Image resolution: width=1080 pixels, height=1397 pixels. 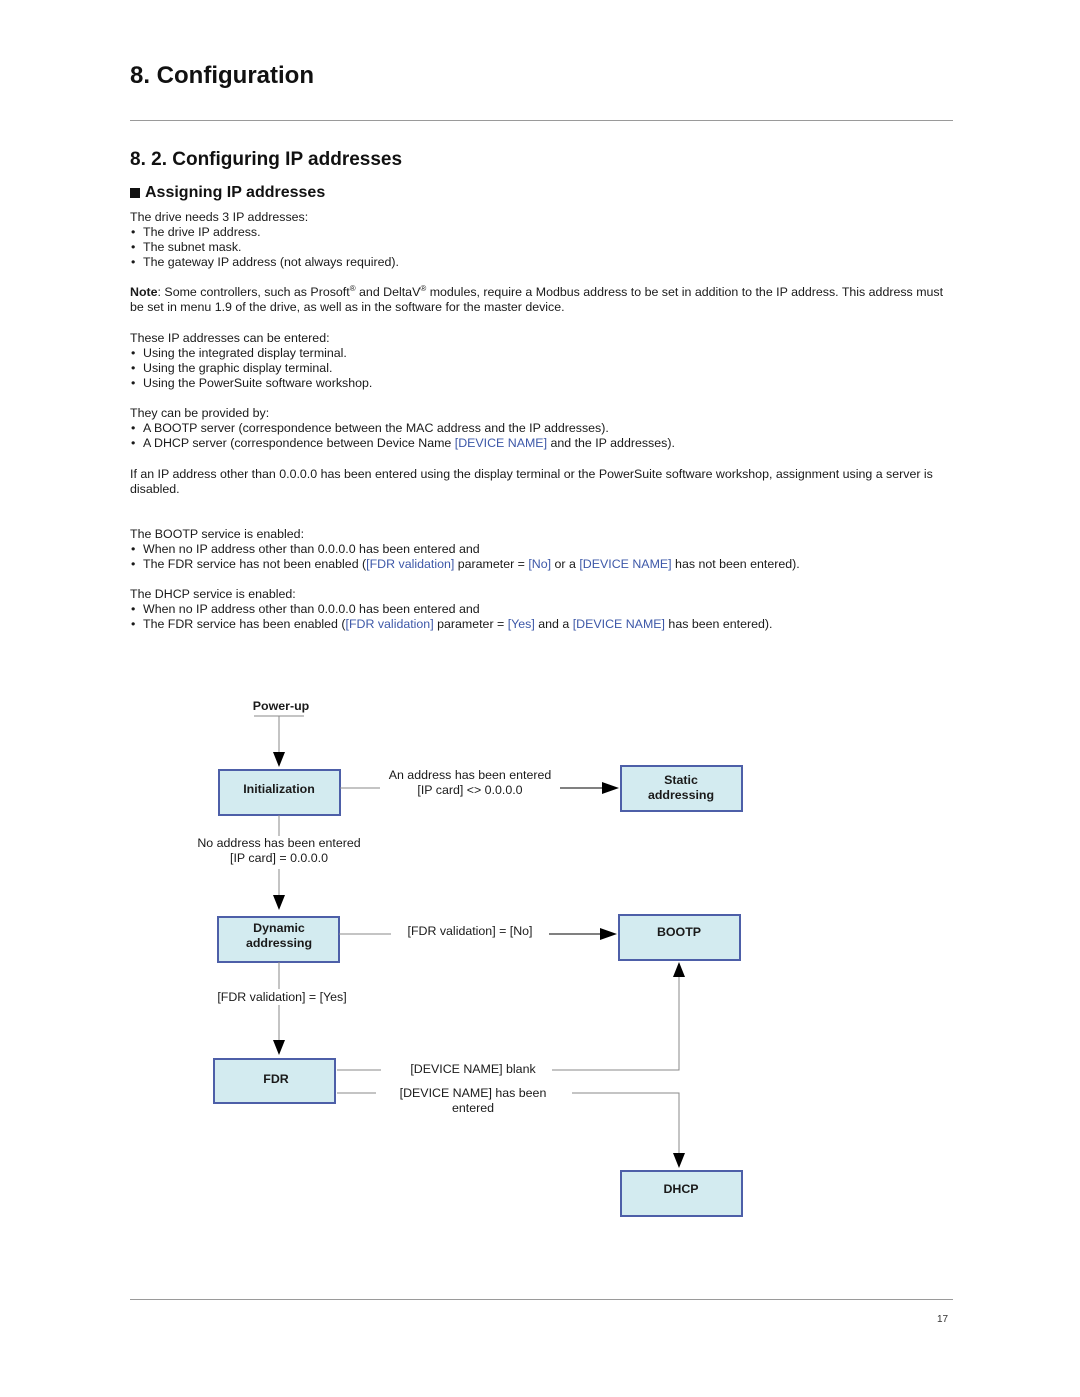 I want to click on static-label: Static, so click(x=681, y=780).